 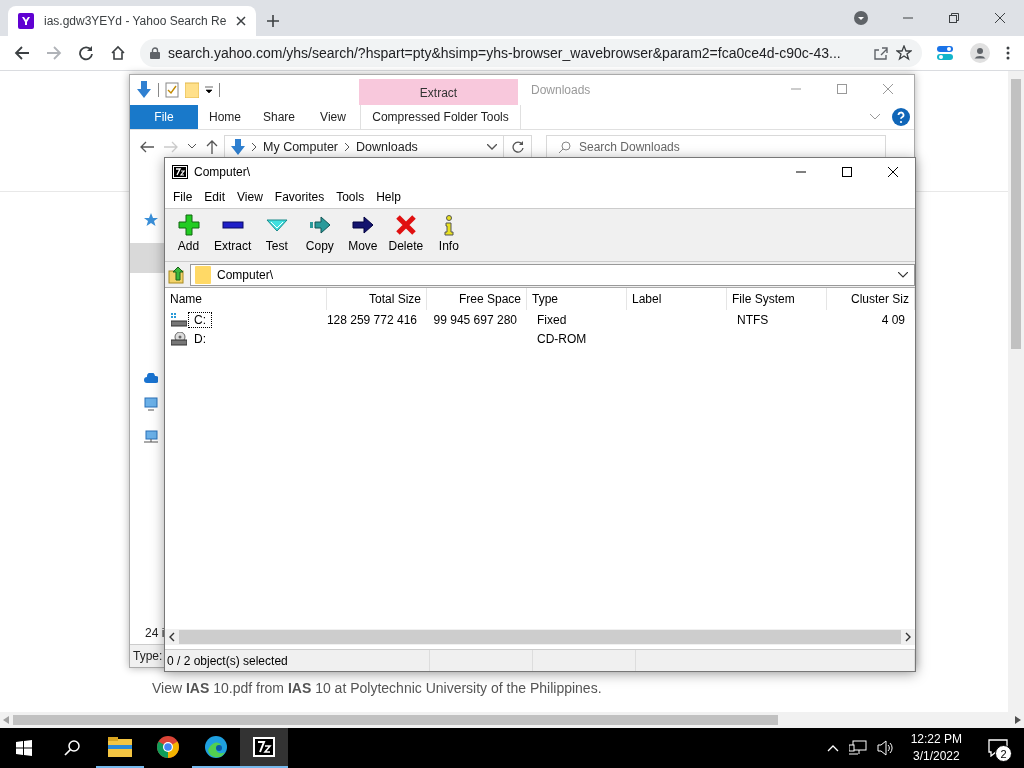 I want to click on maximize-icon, so click(x=847, y=172).